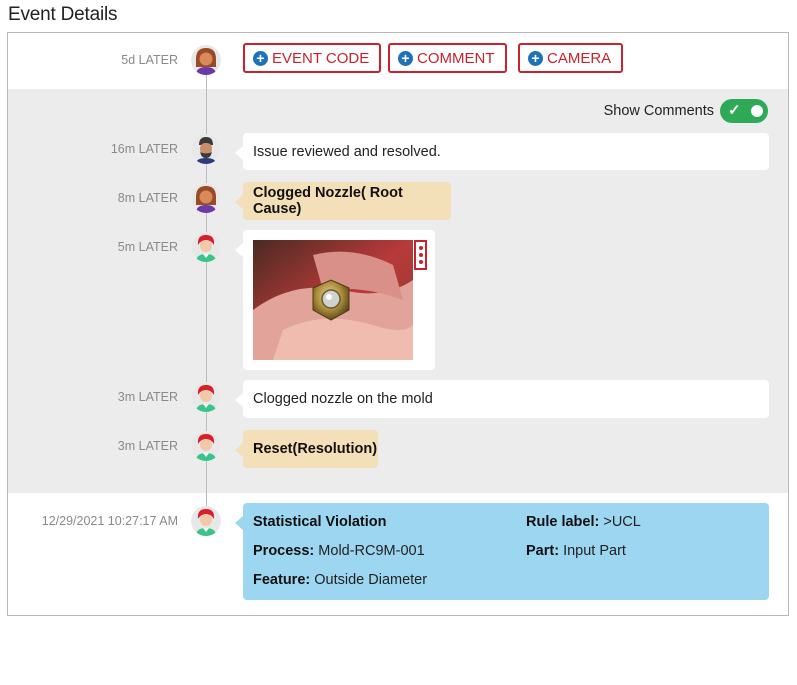 This screenshot has height=685, width=797. I want to click on add-comment-label: COMMENT, so click(456, 58).